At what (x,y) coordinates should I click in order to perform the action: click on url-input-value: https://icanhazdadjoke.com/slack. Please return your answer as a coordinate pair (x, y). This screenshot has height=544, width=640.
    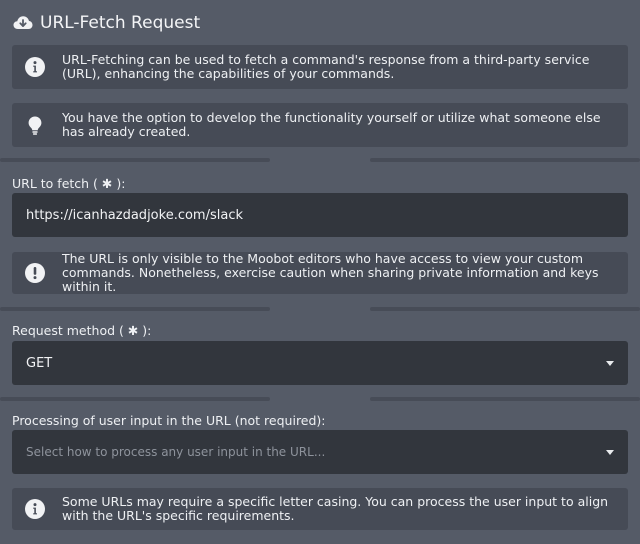
    Looking at the image, I should click on (134, 215).